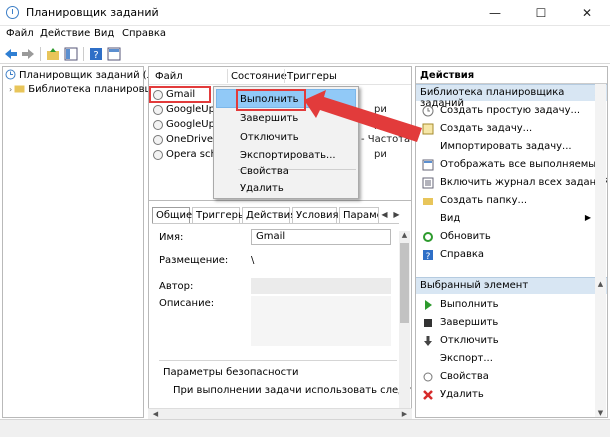 This screenshot has height=437, width=610. I want to click on actions-title: Действия, so click(511, 75).